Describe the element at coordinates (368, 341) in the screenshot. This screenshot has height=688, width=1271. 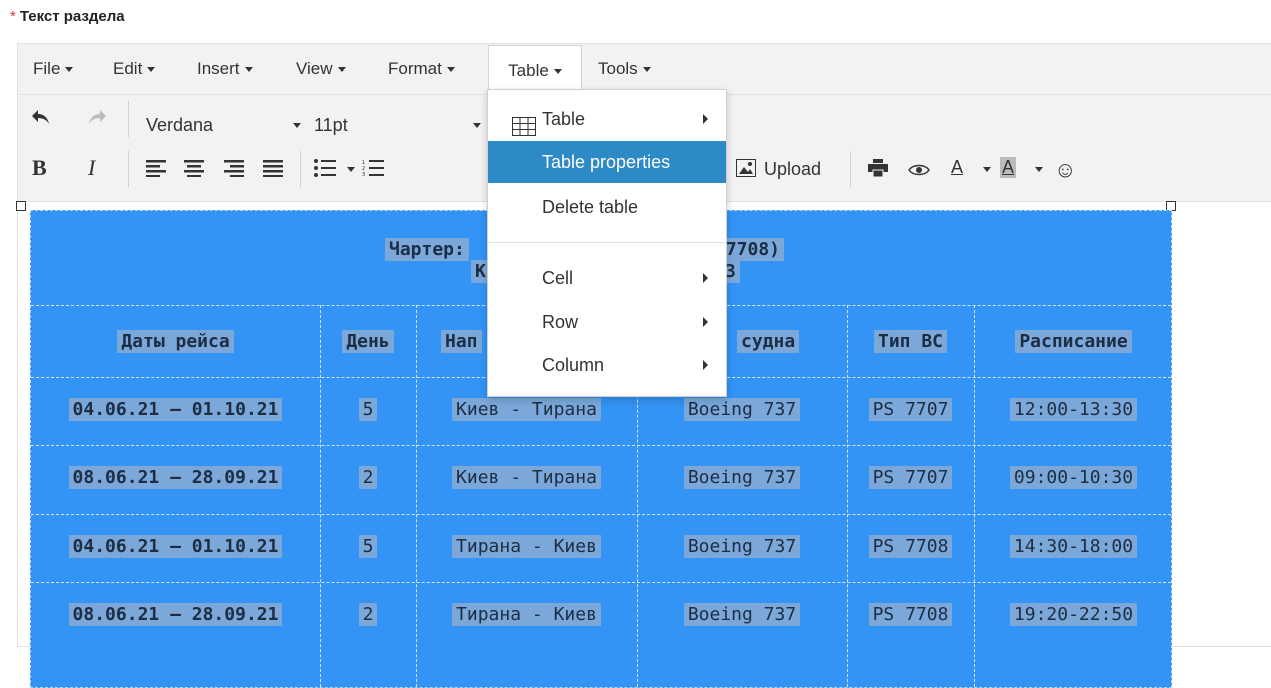
I see `column-header: День` at that location.